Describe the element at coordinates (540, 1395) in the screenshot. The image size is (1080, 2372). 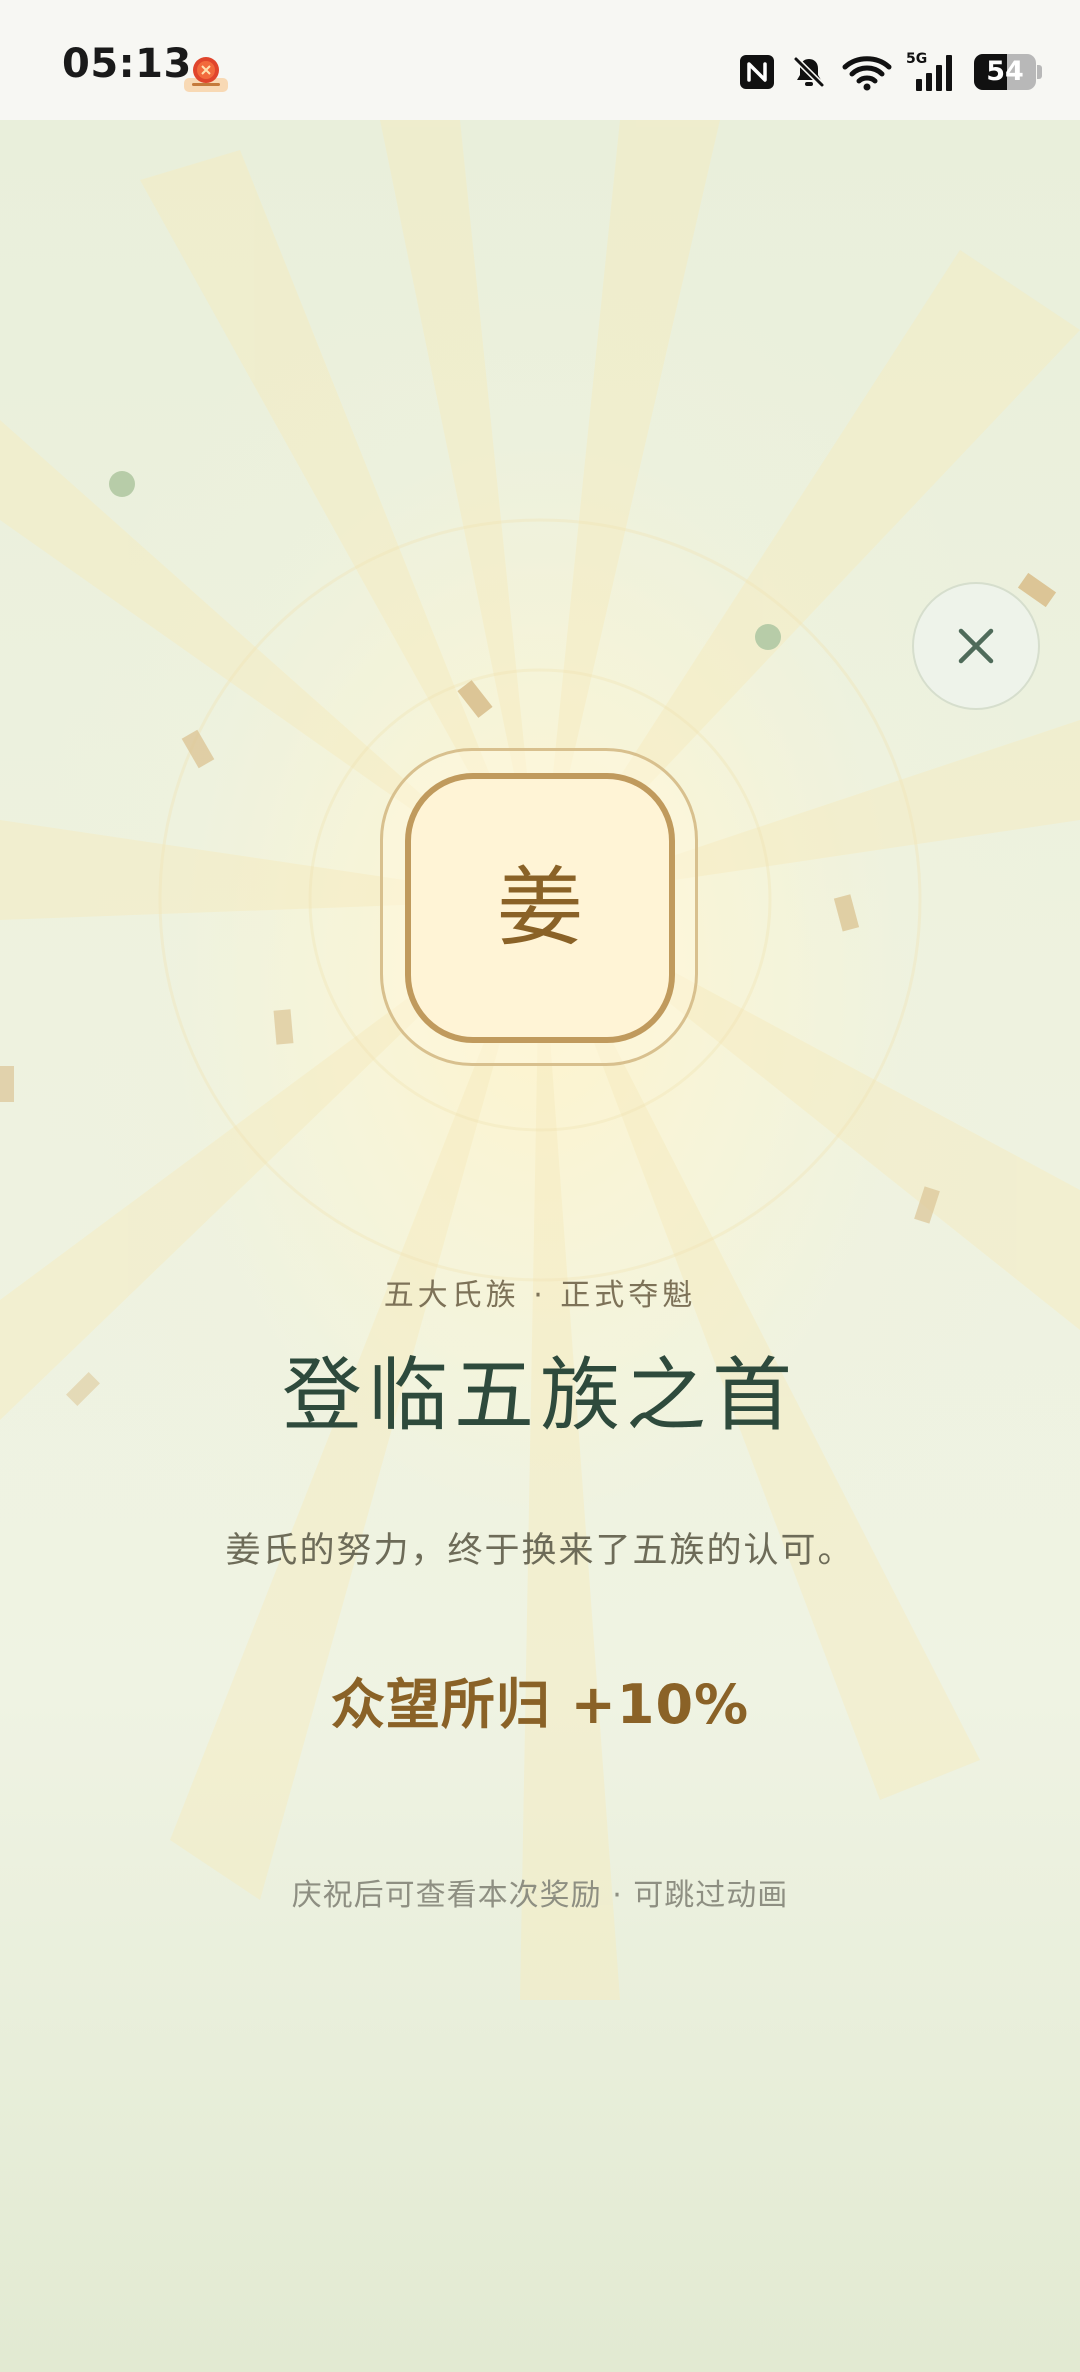
I see `celebration-headline: 登临五族之首` at that location.